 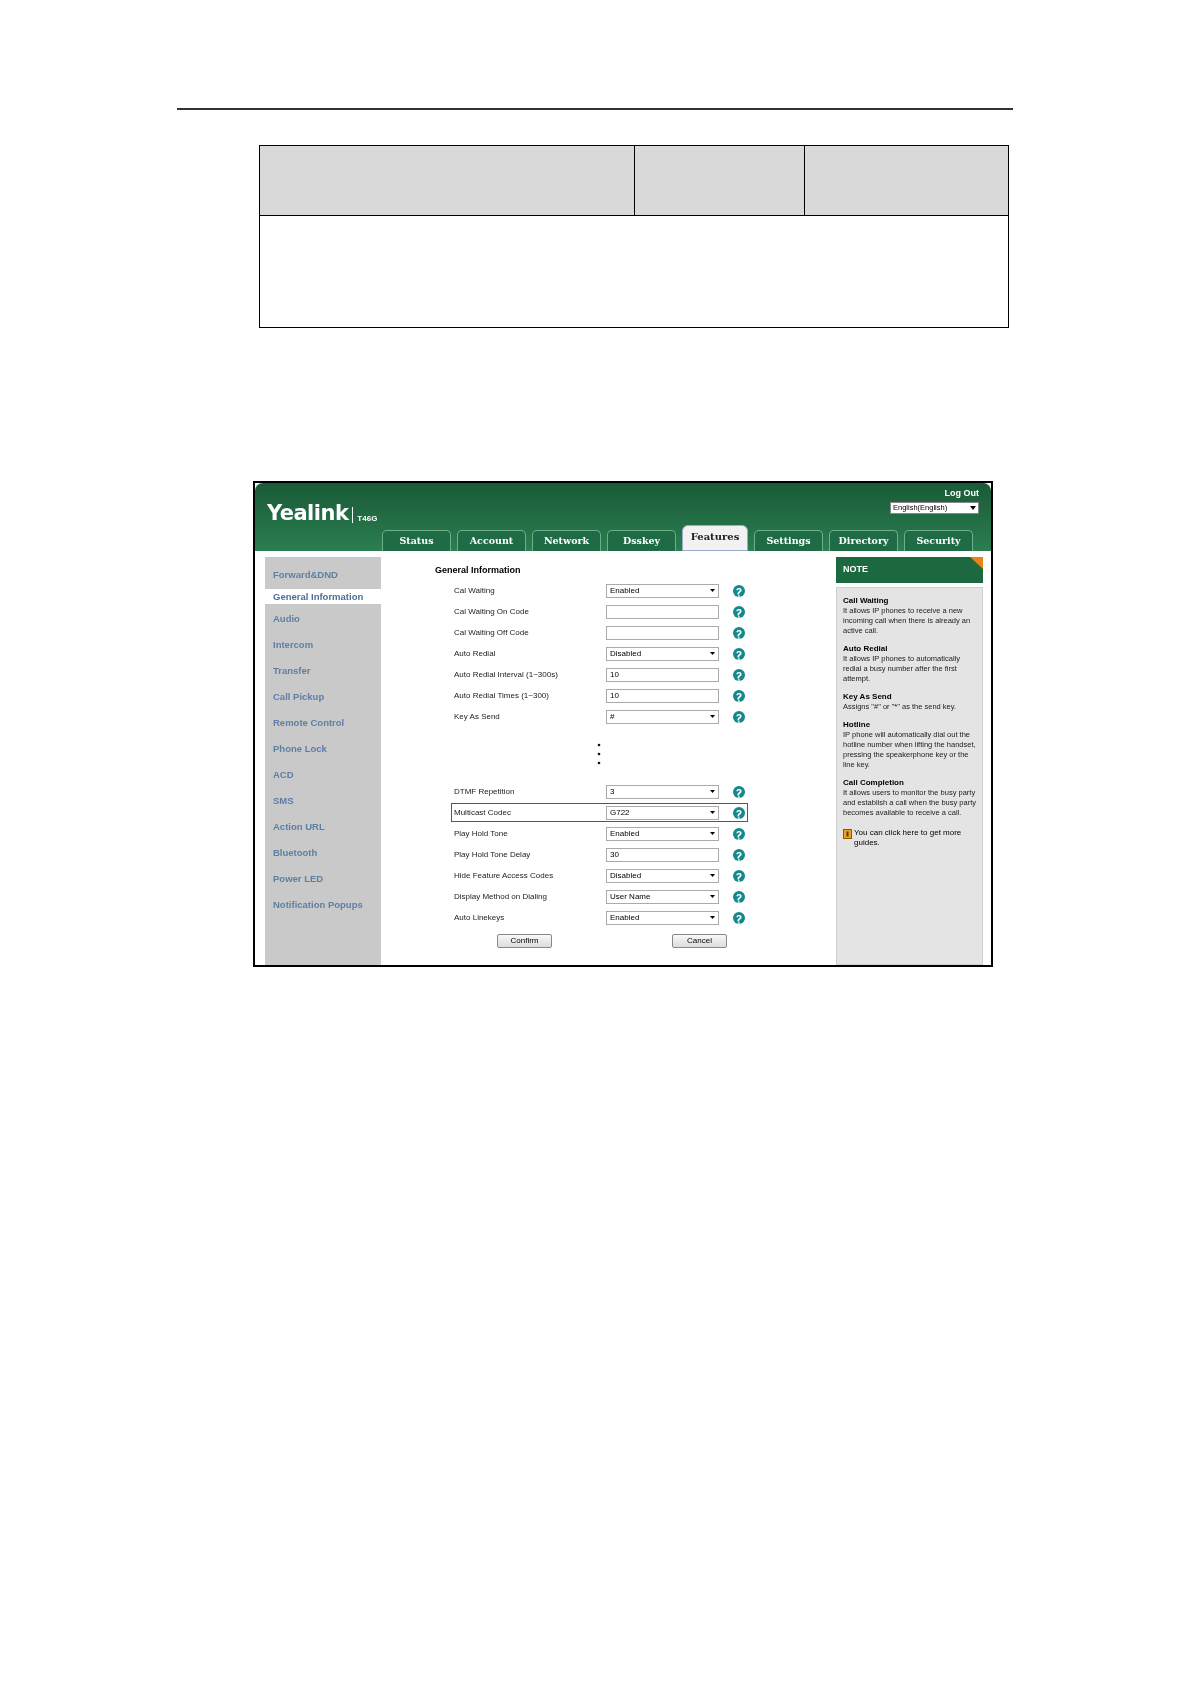 What do you see at coordinates (566, 540) in the screenshot?
I see `nav-tab: Network` at bounding box center [566, 540].